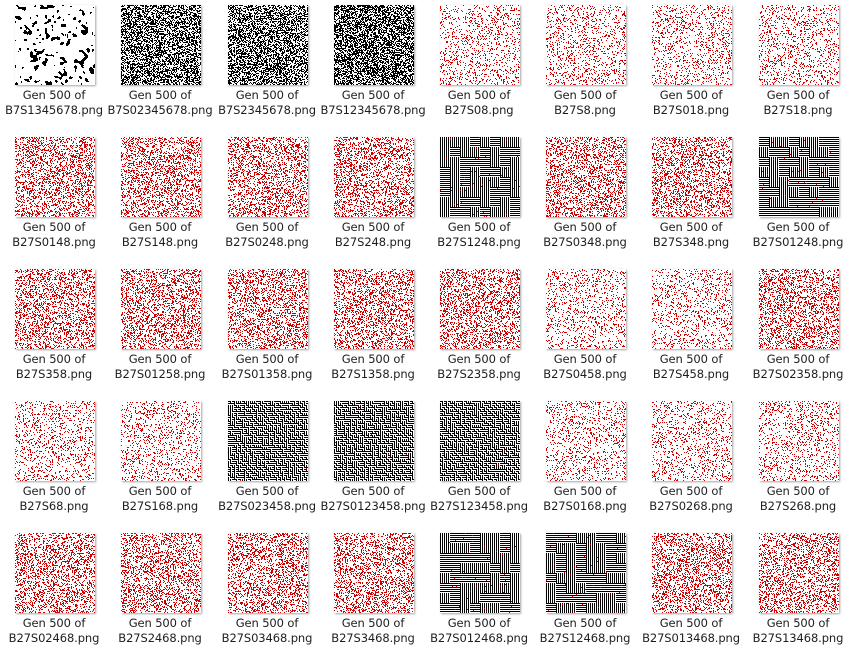  Describe the element at coordinates (691, 103) in the screenshot. I see `file-name-label: Gen 500 of B27S018.png` at that location.